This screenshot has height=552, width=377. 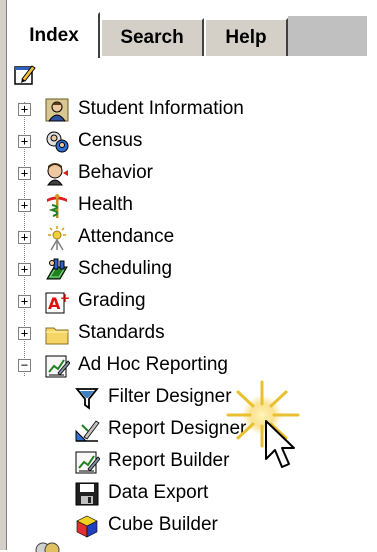 What do you see at coordinates (180, 334) in the screenshot?
I see `tree-item-standards: + Standards` at bounding box center [180, 334].